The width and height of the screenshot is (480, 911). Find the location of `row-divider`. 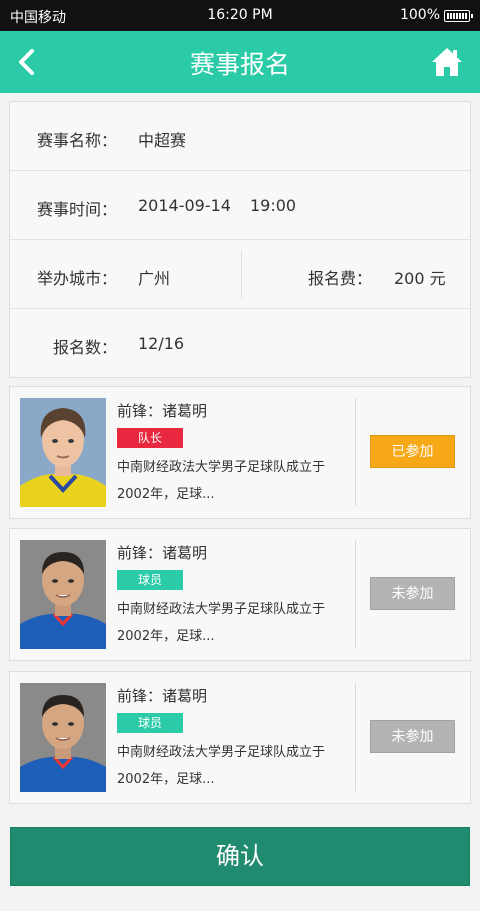

row-divider is located at coordinates (241, 274).